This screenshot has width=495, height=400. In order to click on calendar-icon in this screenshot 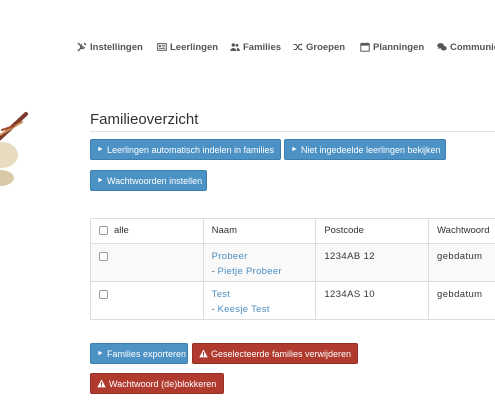, I will do `click(365, 47)`.